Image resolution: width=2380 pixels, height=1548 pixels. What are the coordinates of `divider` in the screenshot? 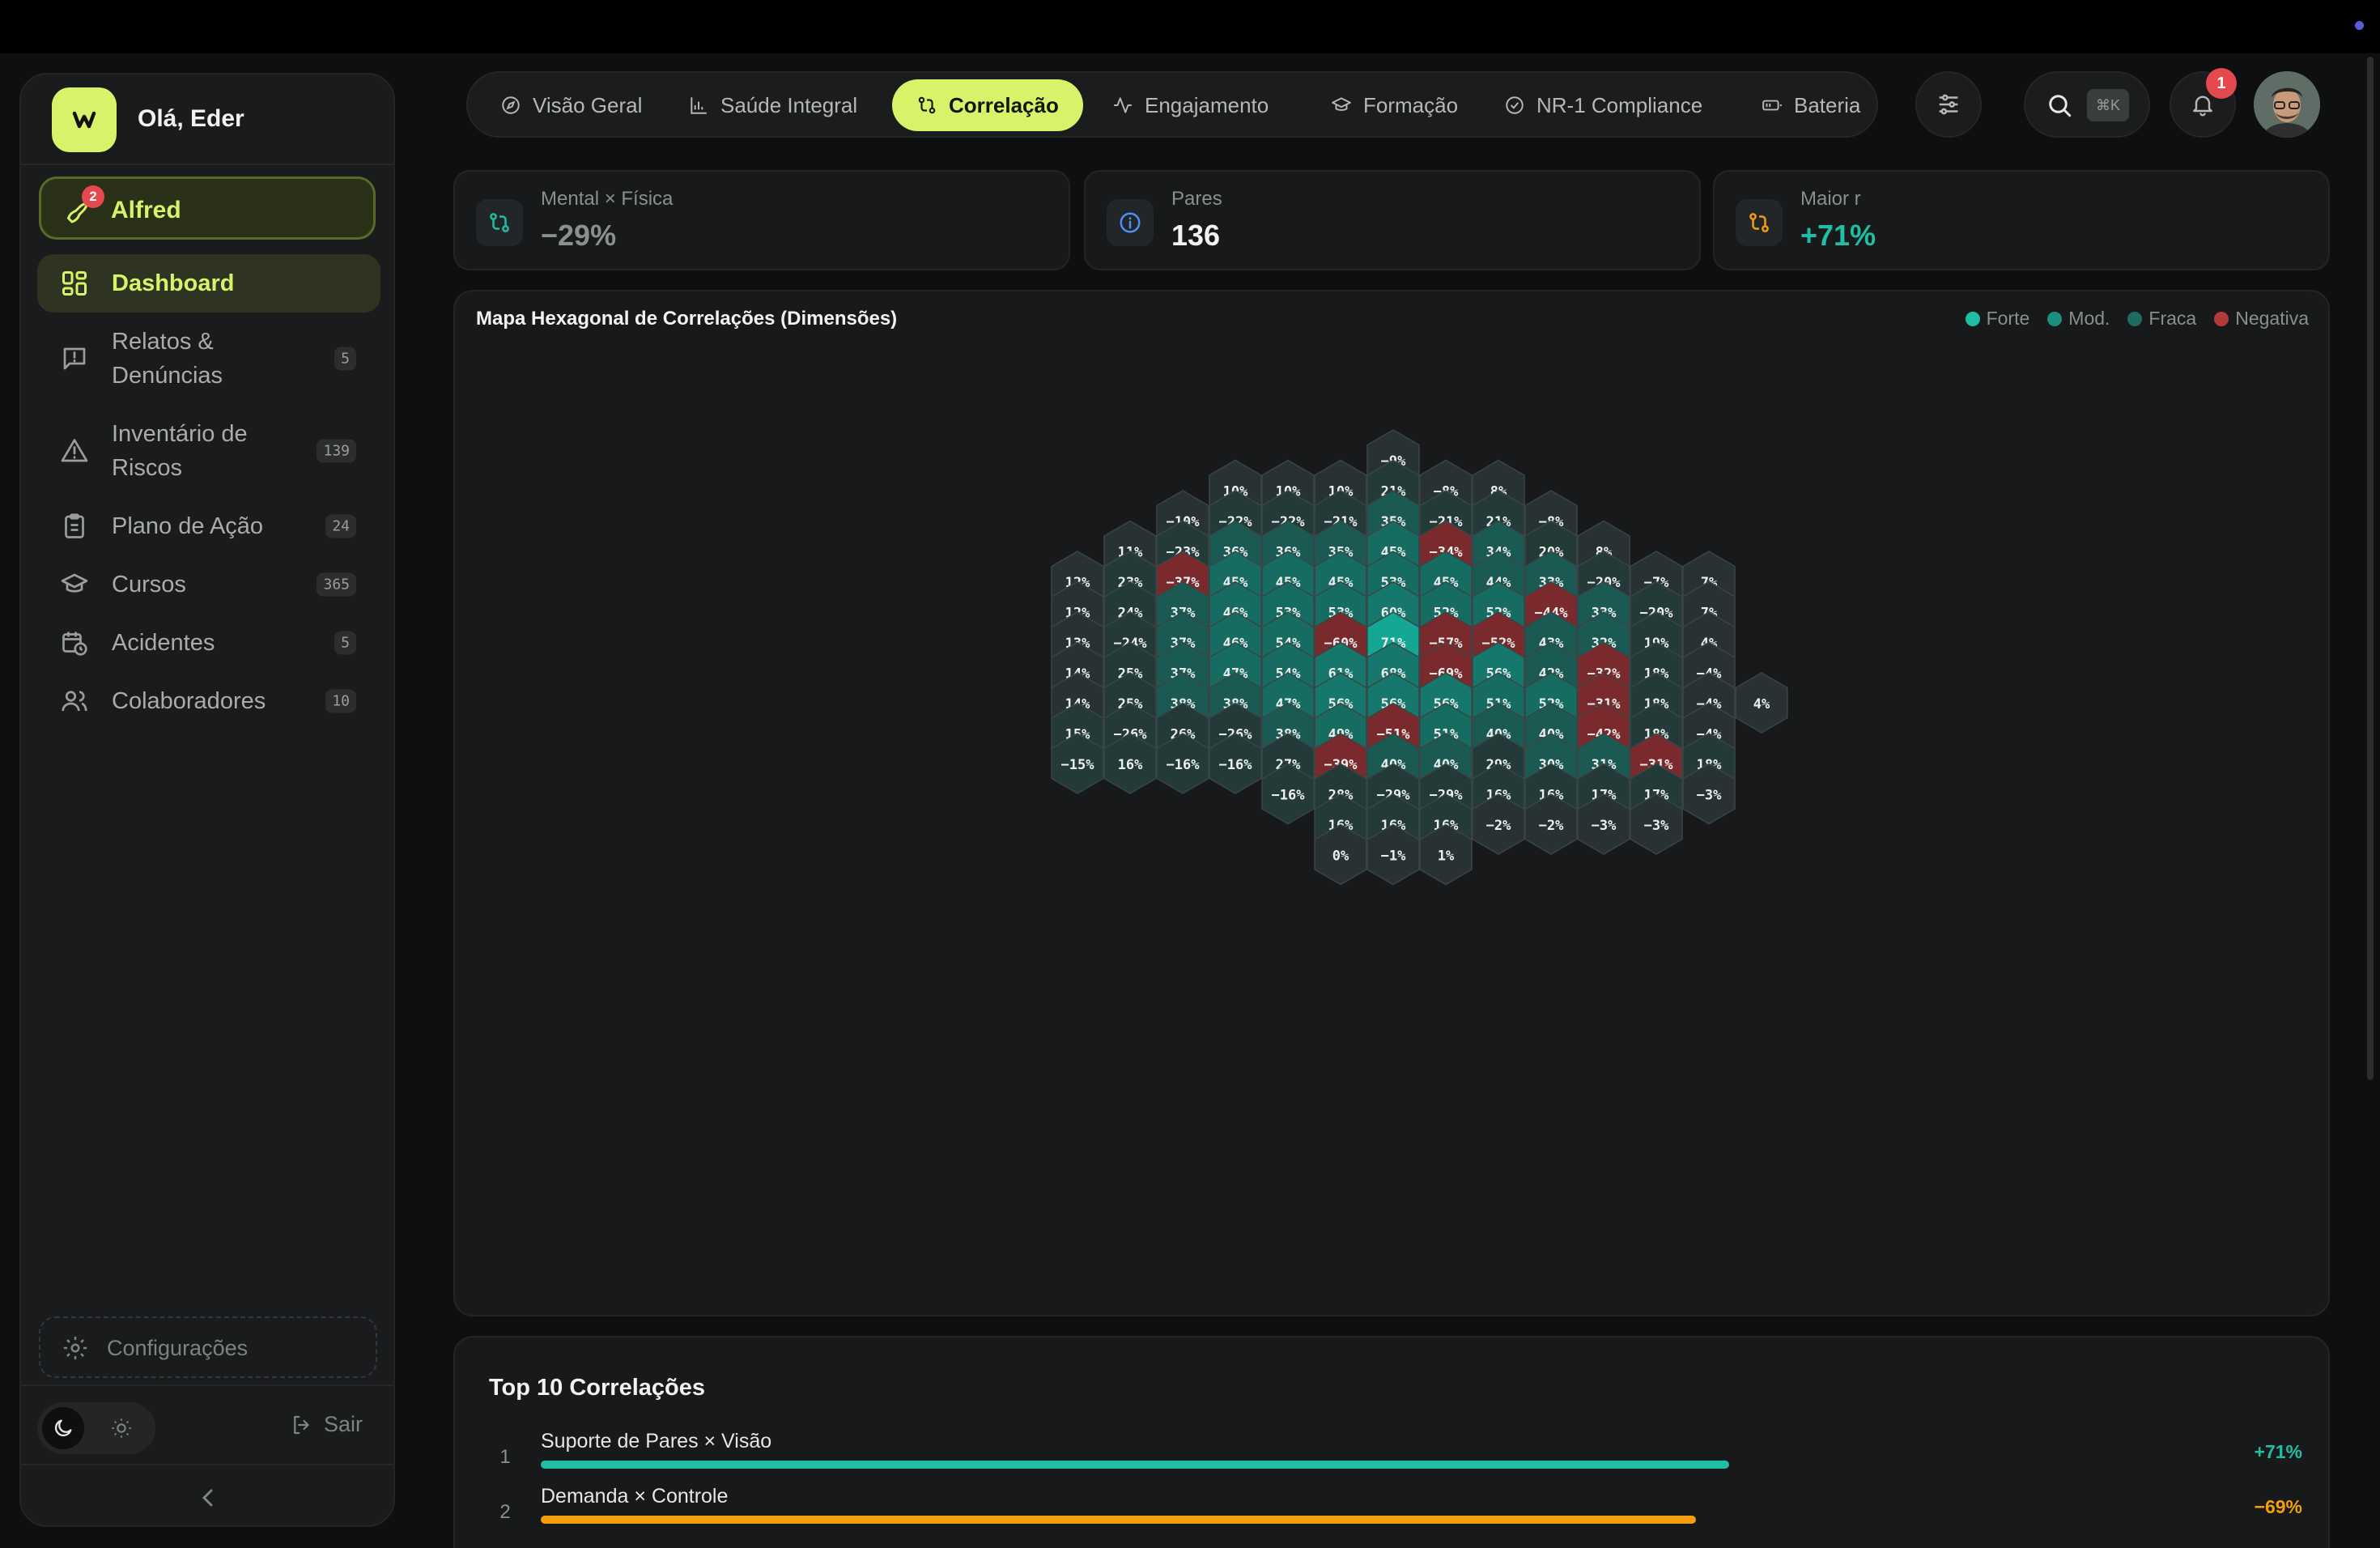 It's located at (207, 1385).